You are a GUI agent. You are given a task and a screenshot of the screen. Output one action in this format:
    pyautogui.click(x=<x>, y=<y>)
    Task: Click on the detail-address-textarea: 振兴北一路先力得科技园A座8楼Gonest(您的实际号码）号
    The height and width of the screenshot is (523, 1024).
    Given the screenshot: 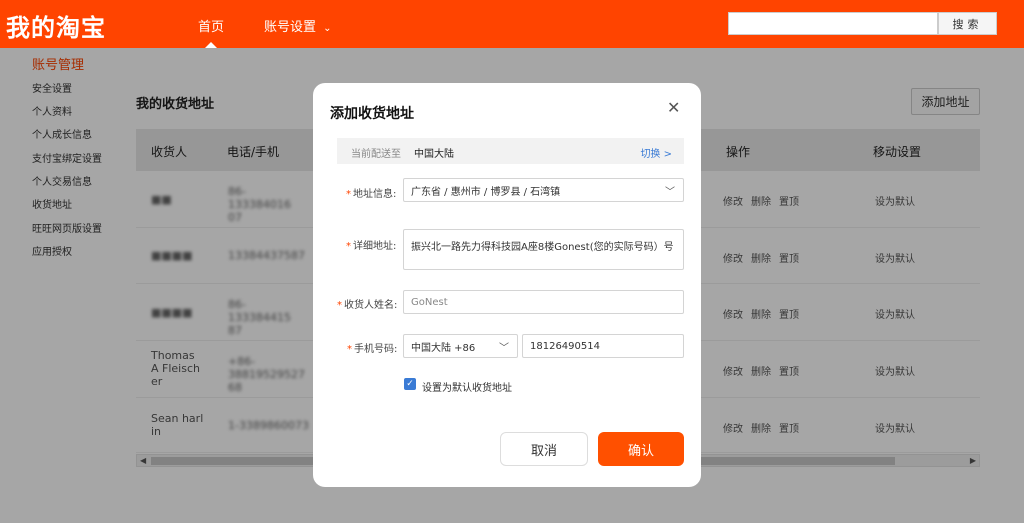 What is the action you would take?
    pyautogui.click(x=543, y=249)
    